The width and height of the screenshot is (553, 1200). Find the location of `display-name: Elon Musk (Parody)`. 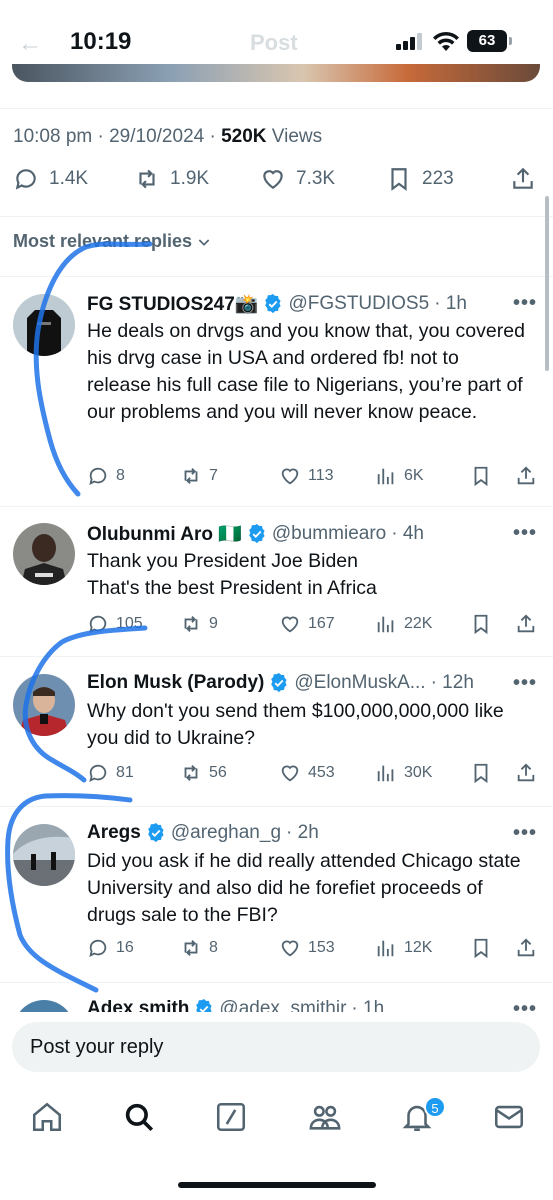

display-name: Elon Musk (Parody) is located at coordinates (175, 683).